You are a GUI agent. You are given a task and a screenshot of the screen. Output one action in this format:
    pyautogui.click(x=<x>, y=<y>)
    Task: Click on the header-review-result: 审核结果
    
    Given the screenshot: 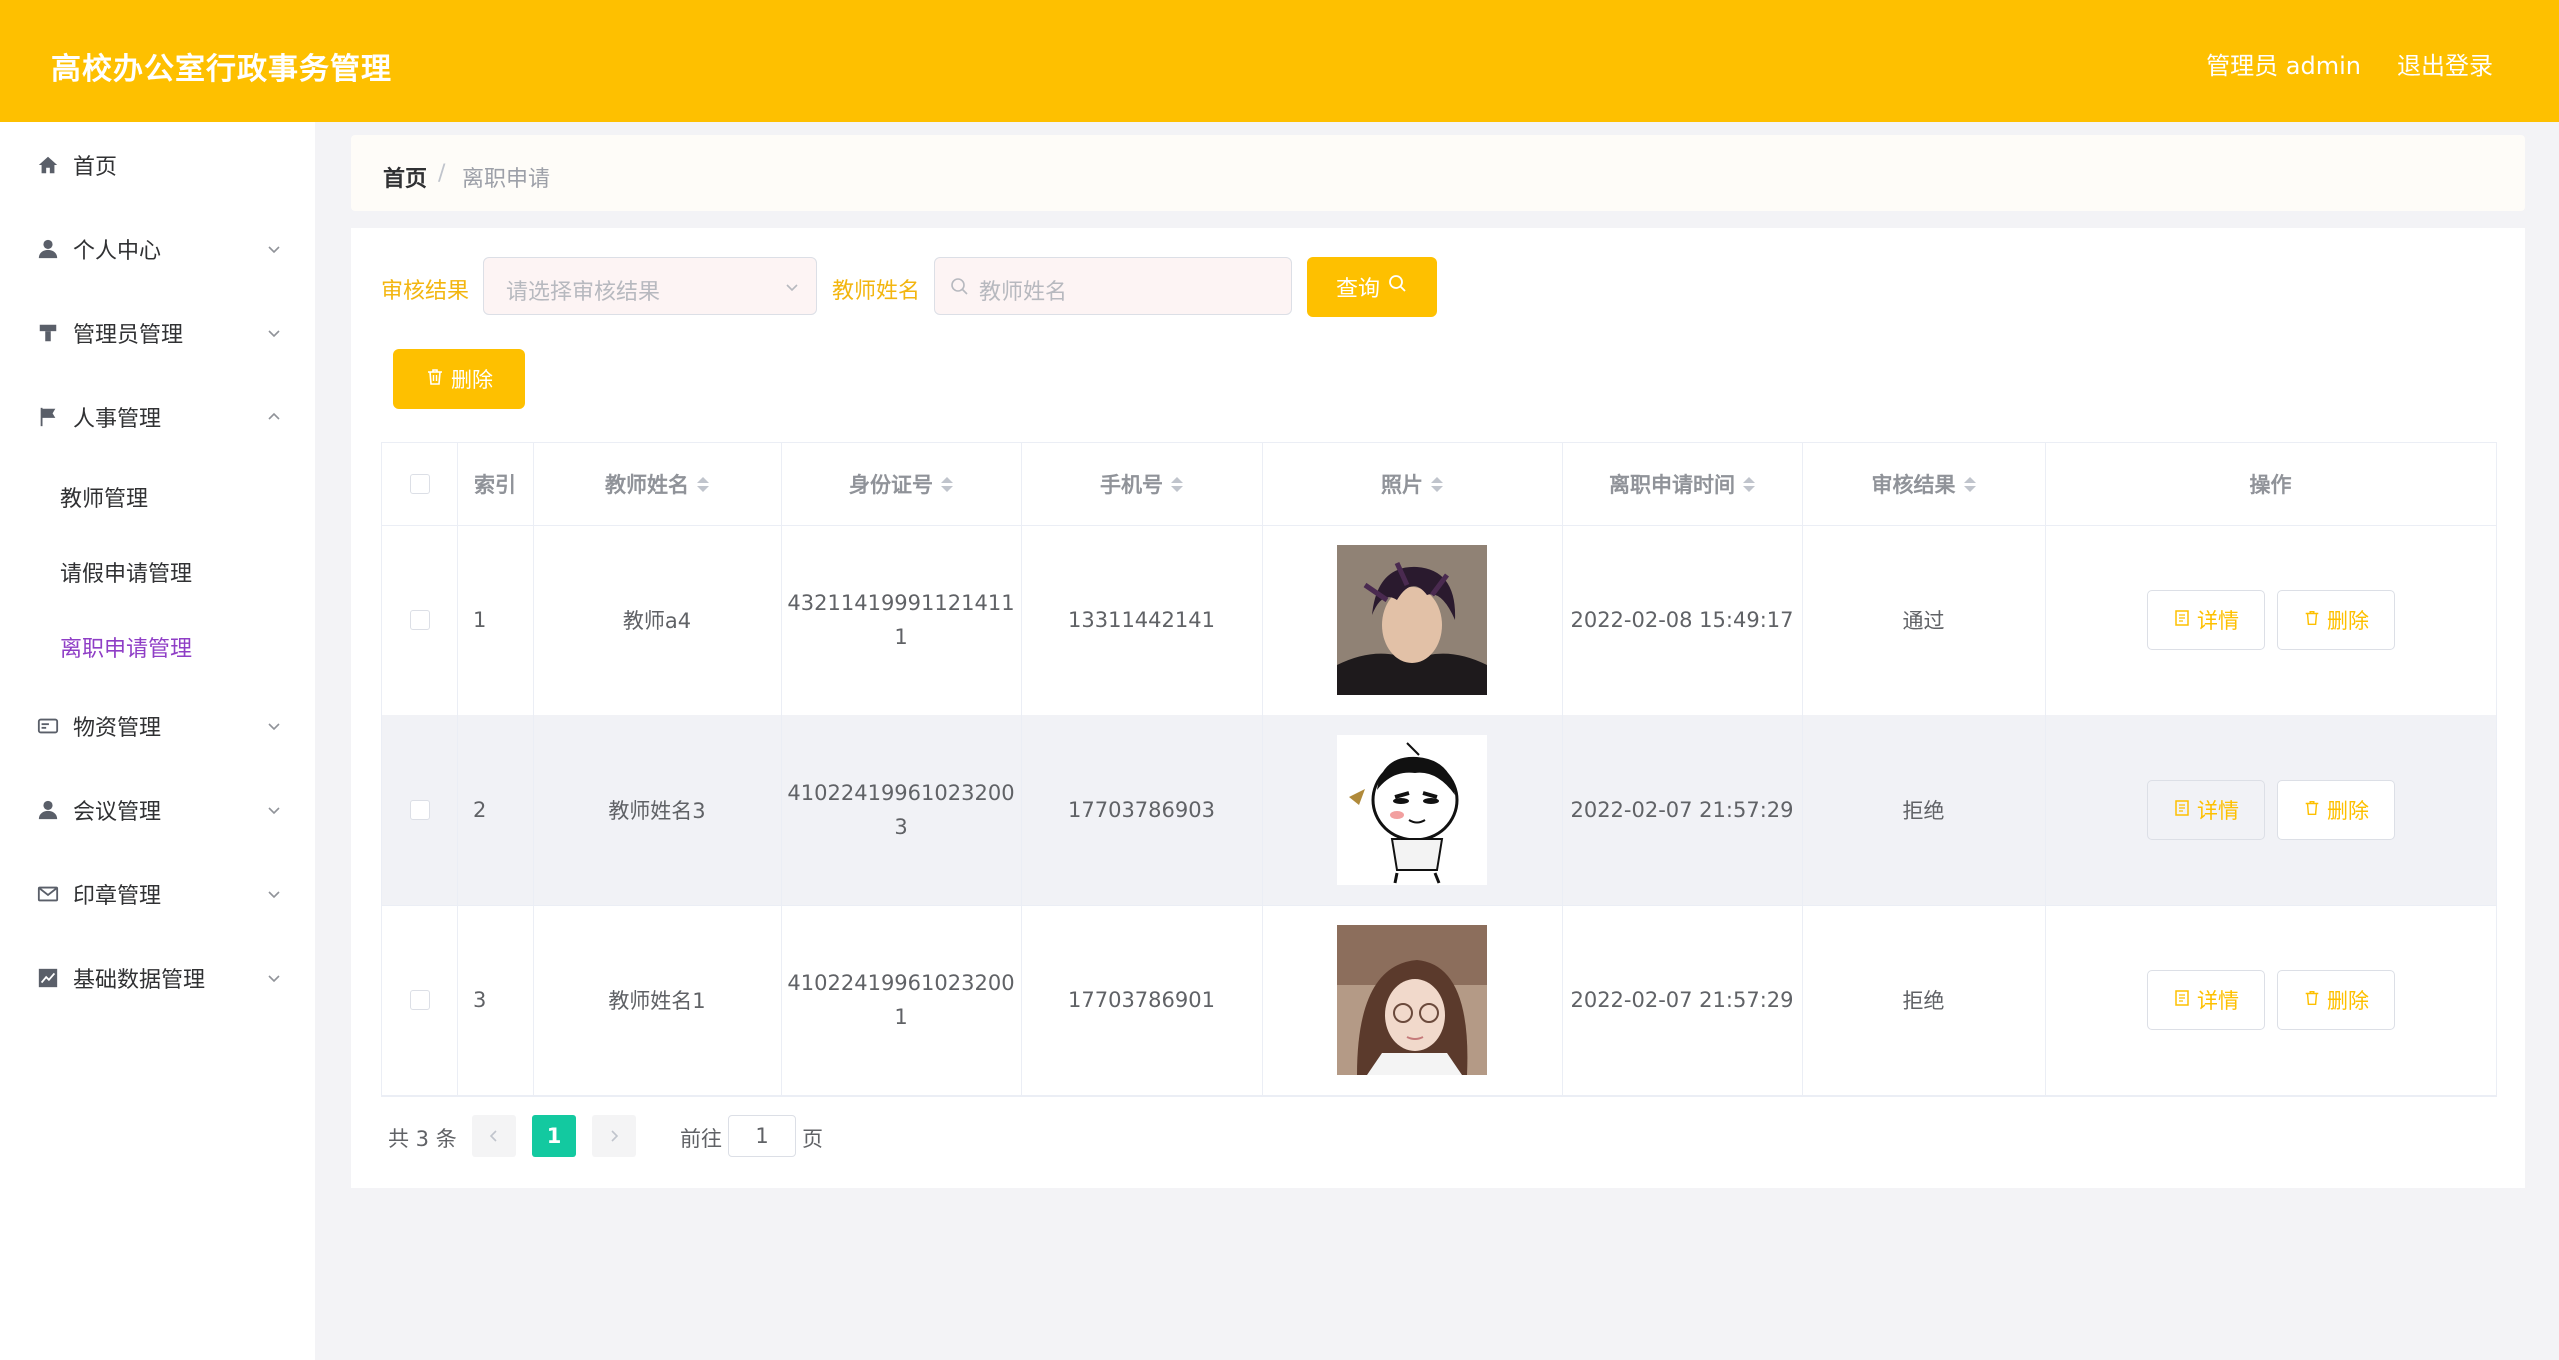 What is the action you would take?
    pyautogui.click(x=1923, y=484)
    